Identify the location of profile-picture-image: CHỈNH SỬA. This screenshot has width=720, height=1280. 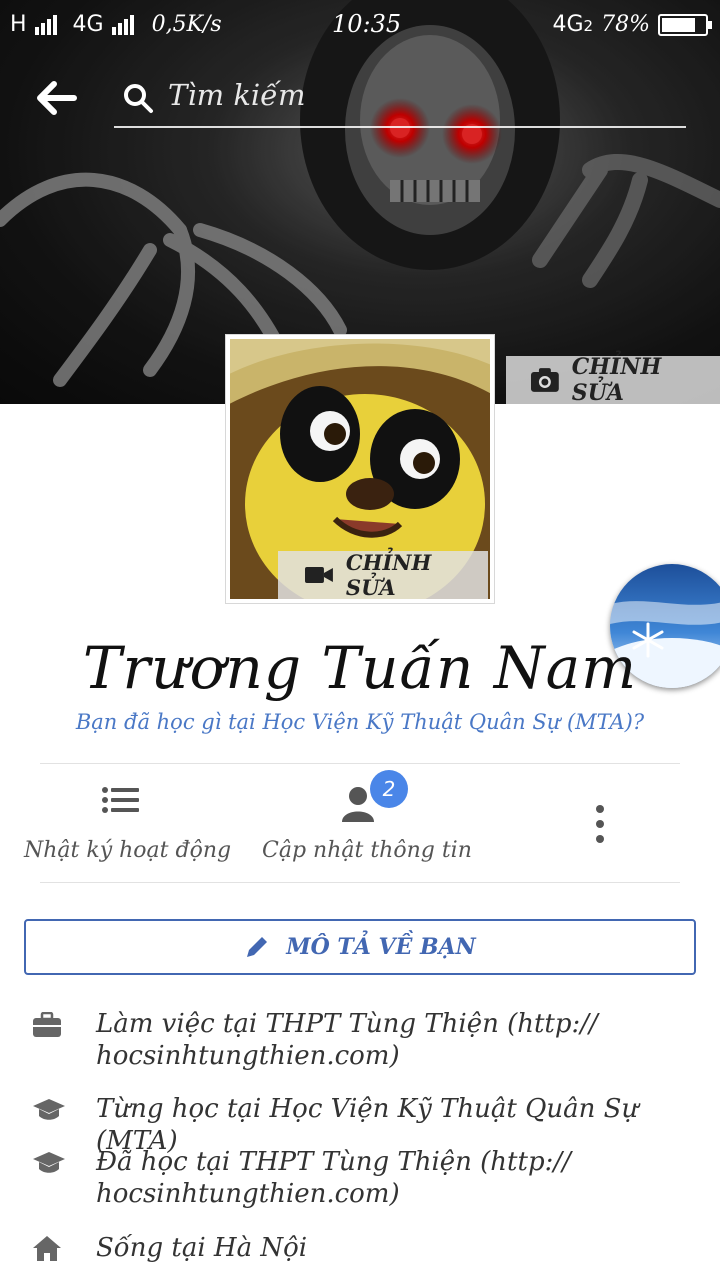
(360, 469).